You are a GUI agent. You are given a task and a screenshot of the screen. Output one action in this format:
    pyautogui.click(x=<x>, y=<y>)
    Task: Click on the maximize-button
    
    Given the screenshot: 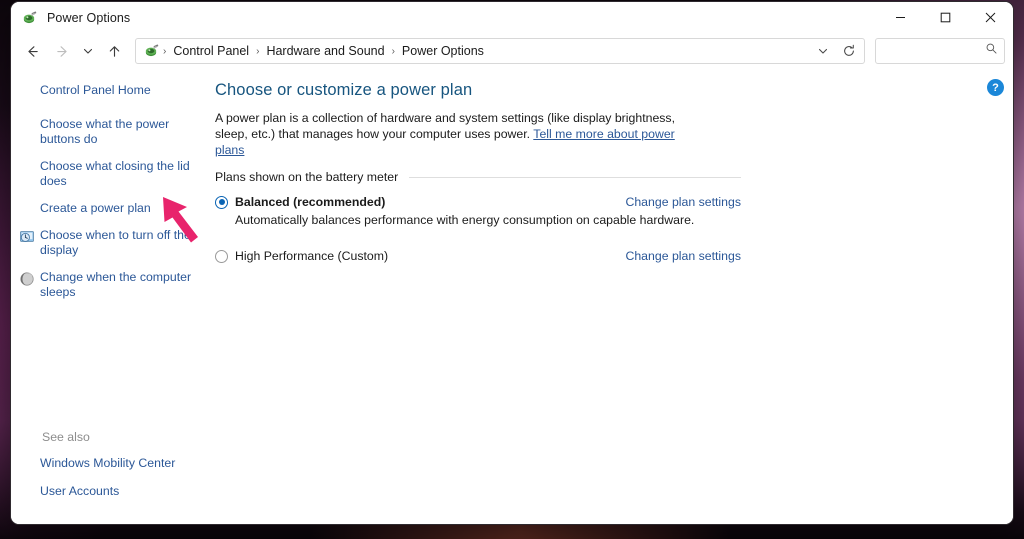 What is the action you would take?
    pyautogui.click(x=945, y=17)
    